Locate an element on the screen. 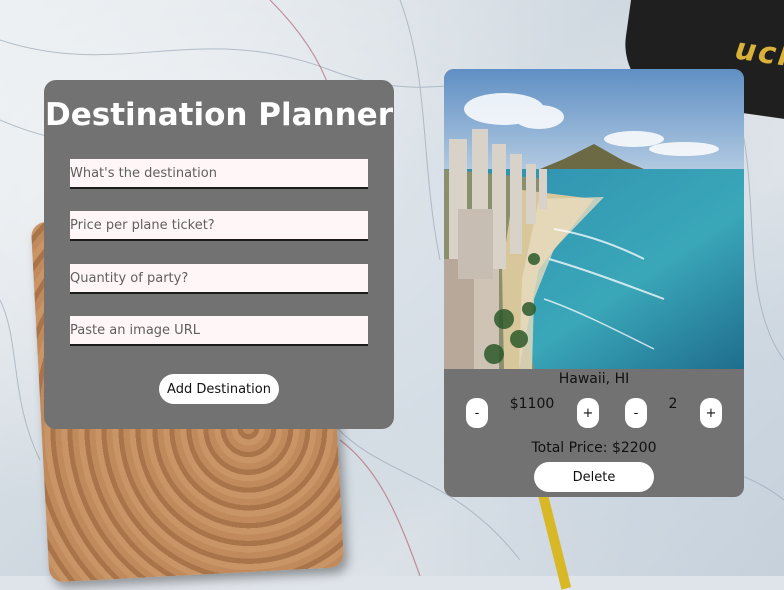  delete-button: Delete is located at coordinates (594, 477).